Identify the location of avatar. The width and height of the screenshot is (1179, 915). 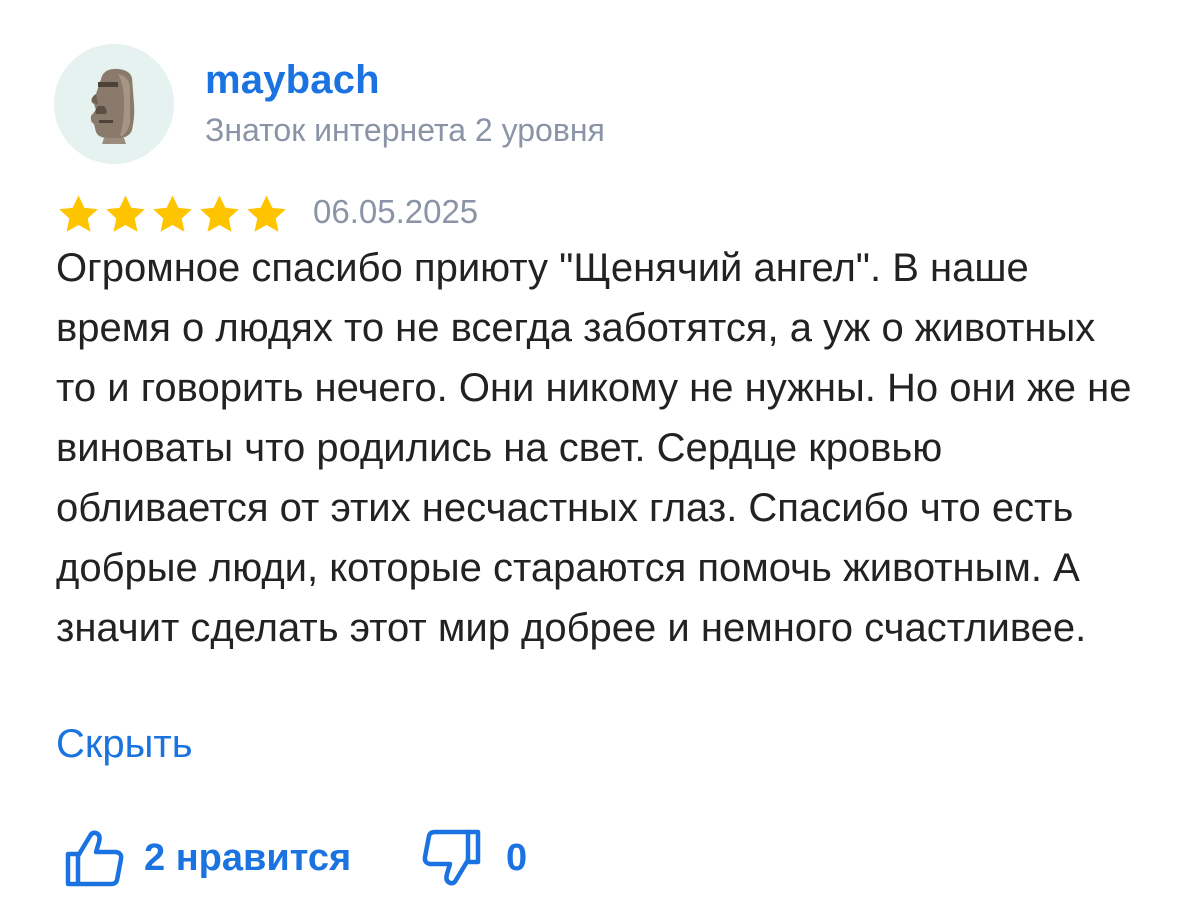
(114, 104).